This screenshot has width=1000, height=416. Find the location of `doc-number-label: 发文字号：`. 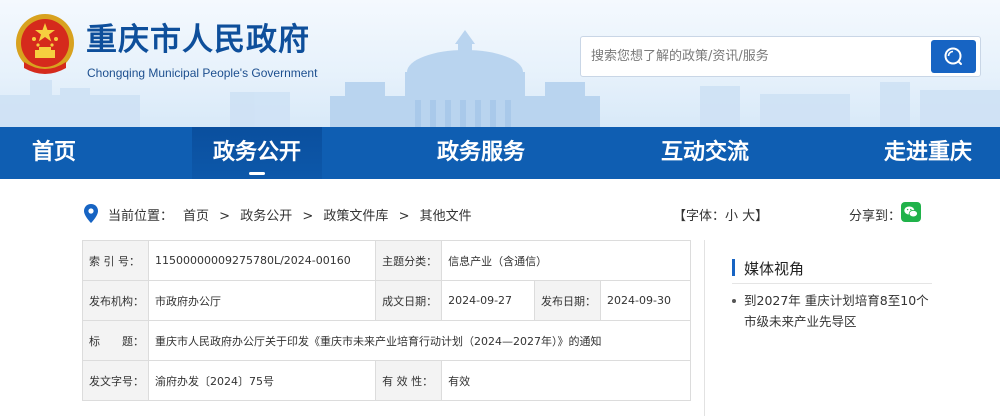

doc-number-label: 发文字号： is located at coordinates (115, 380).